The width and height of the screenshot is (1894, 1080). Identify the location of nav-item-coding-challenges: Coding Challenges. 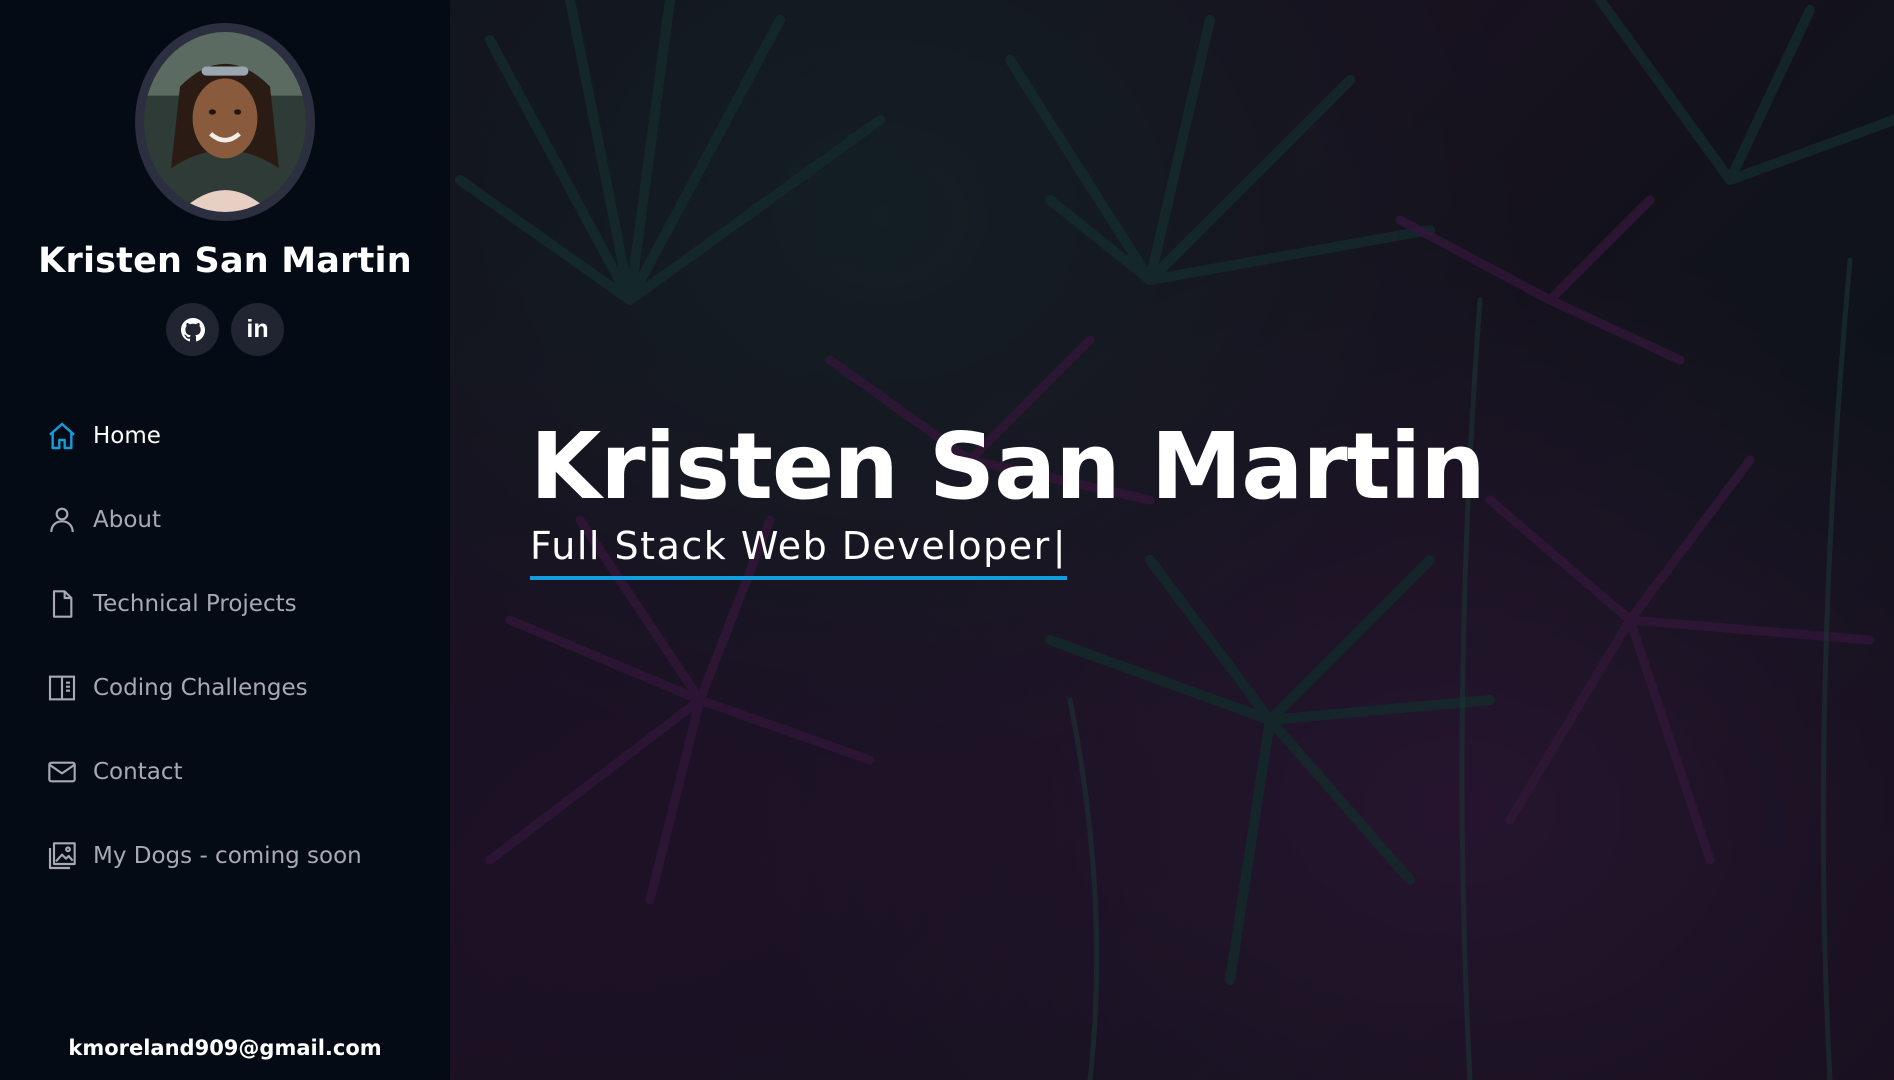
(248, 688).